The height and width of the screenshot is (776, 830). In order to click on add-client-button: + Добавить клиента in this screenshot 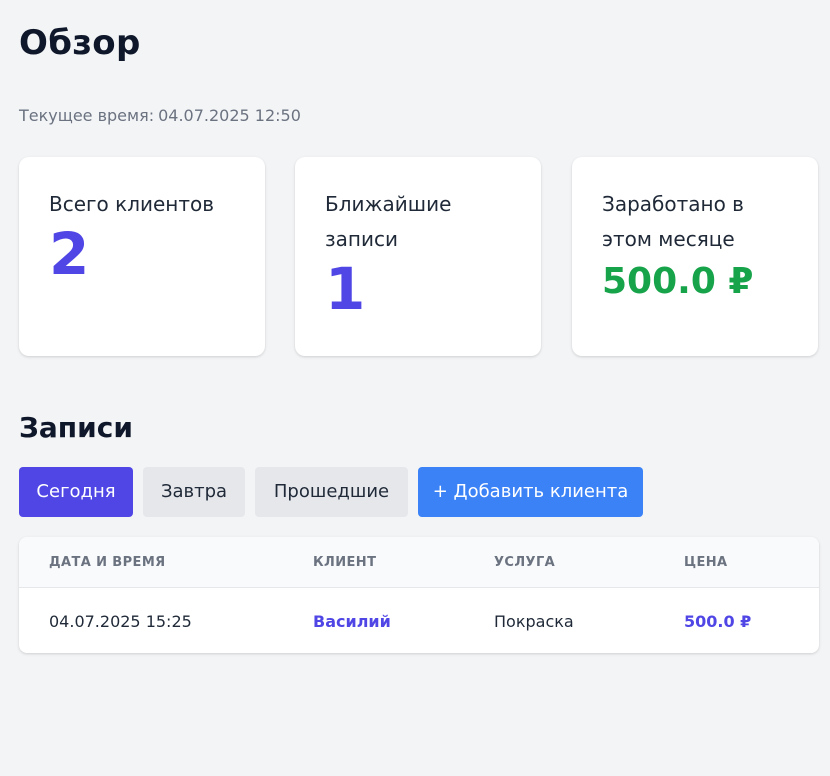, I will do `click(530, 492)`.